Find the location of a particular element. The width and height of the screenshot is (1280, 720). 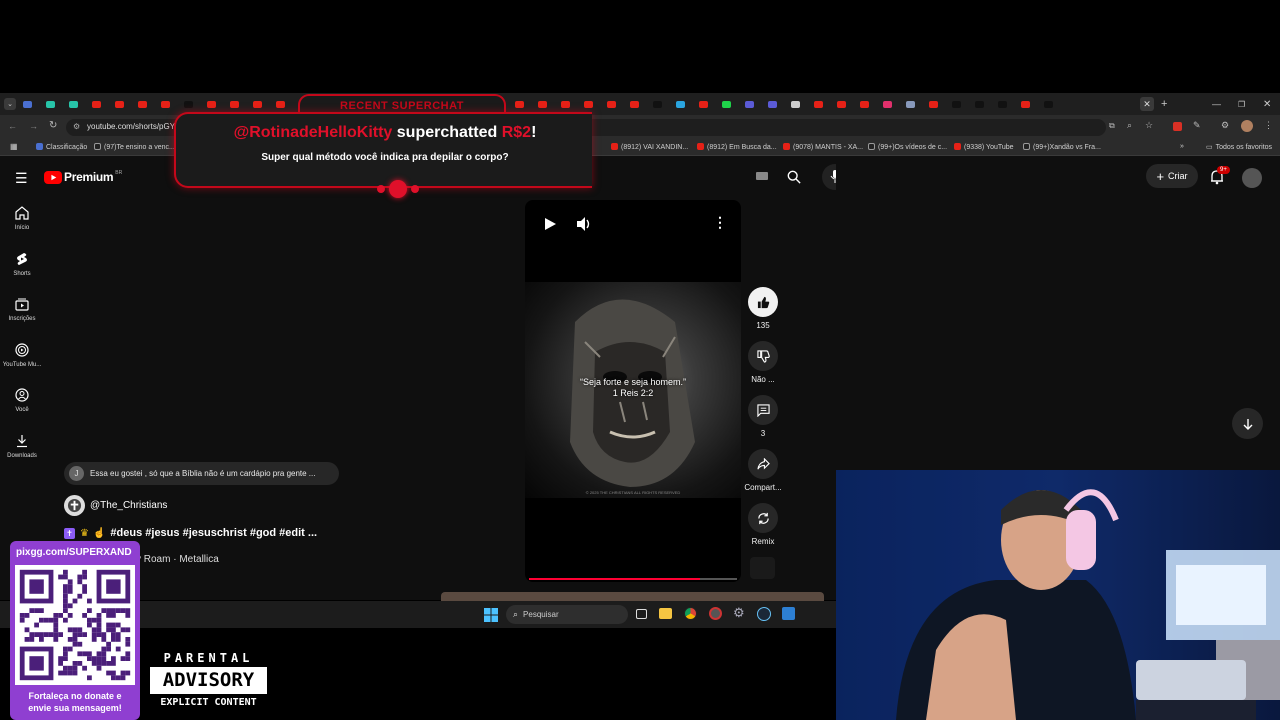

extensions-puzzle-icon: ⚙ is located at coordinates (1225, 125).